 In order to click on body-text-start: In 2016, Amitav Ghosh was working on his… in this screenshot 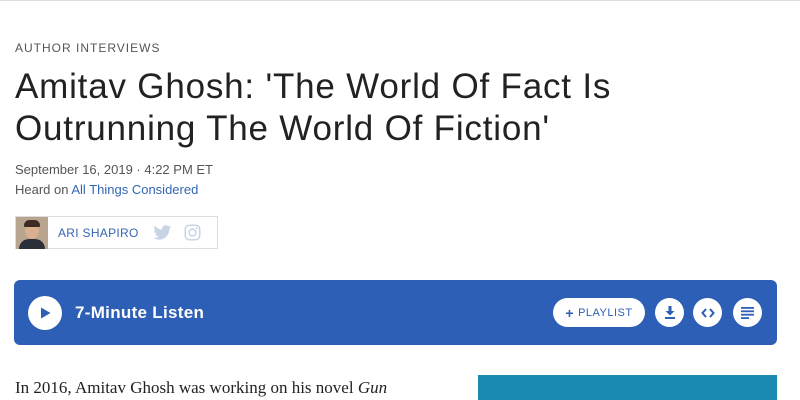, I will do `click(186, 387)`.